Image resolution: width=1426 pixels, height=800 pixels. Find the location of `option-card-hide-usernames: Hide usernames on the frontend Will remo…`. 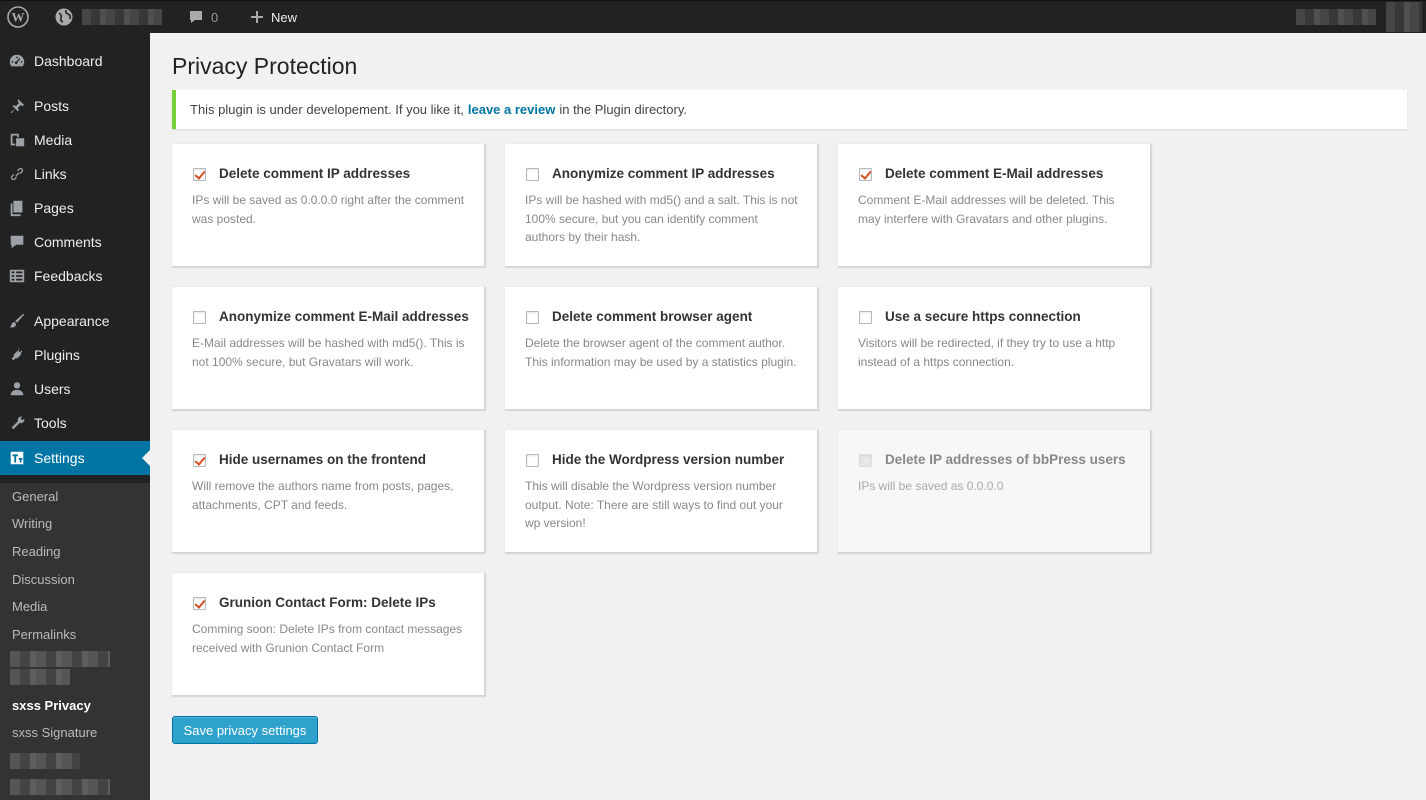

option-card-hide-usernames: Hide usernames on the frontend Will remo… is located at coordinates (328, 491).